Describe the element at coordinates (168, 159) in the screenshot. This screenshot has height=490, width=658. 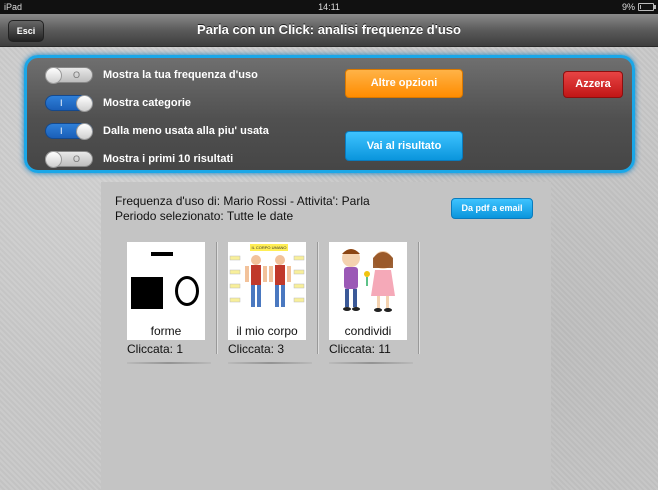
I see `option-label: Mostra i primi 10 risultati` at that location.